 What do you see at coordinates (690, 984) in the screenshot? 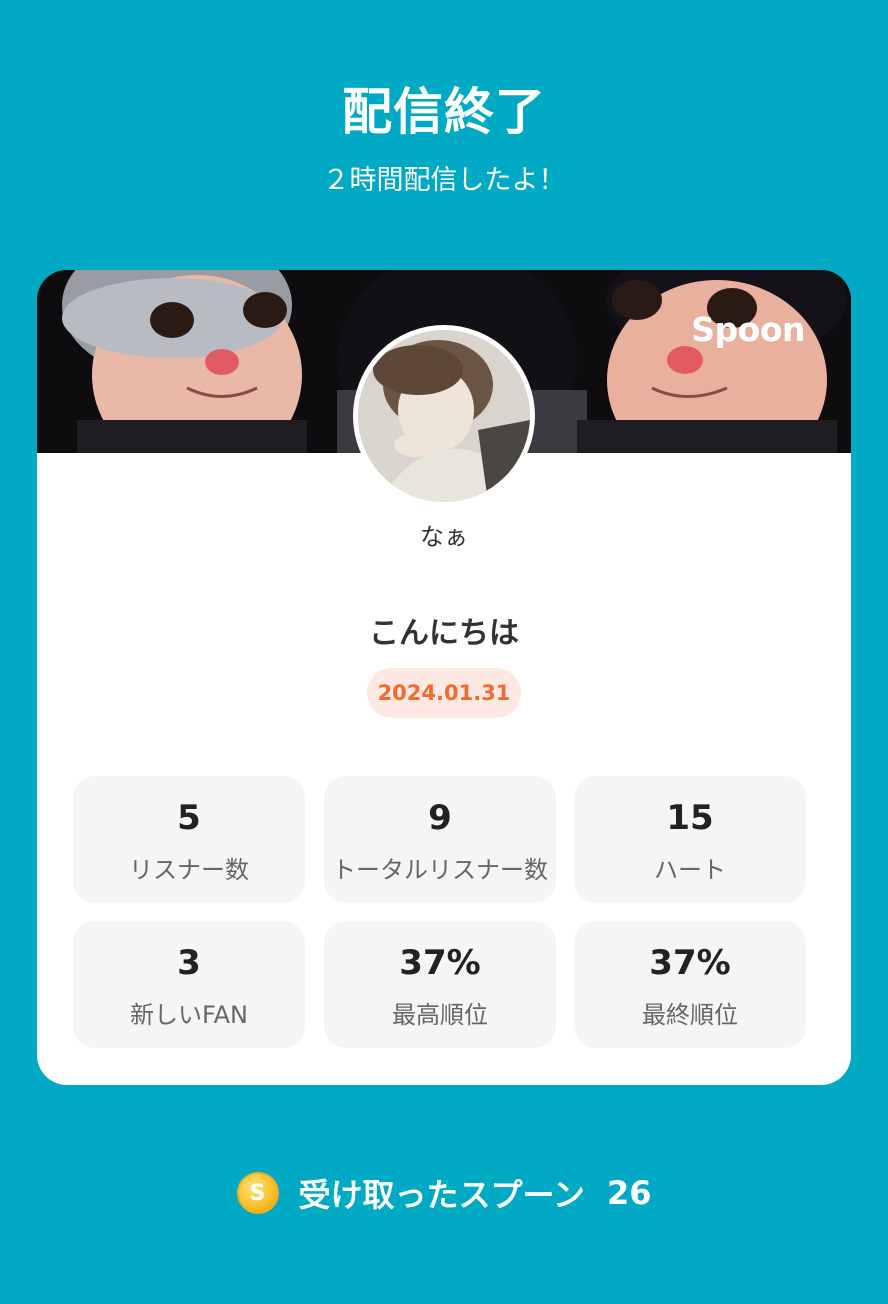
I see `stat-final-rank: 37% 最終順位` at bounding box center [690, 984].